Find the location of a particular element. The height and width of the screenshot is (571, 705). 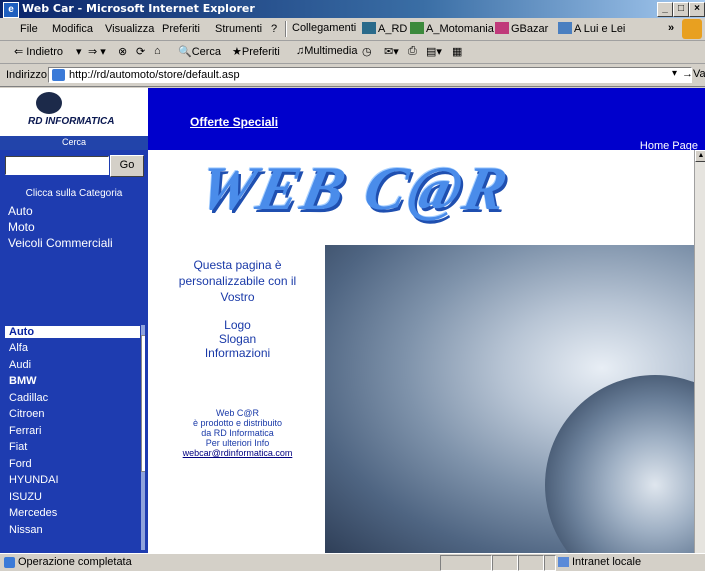

search-button: 🔍Cerca is located at coordinates (199, 51).